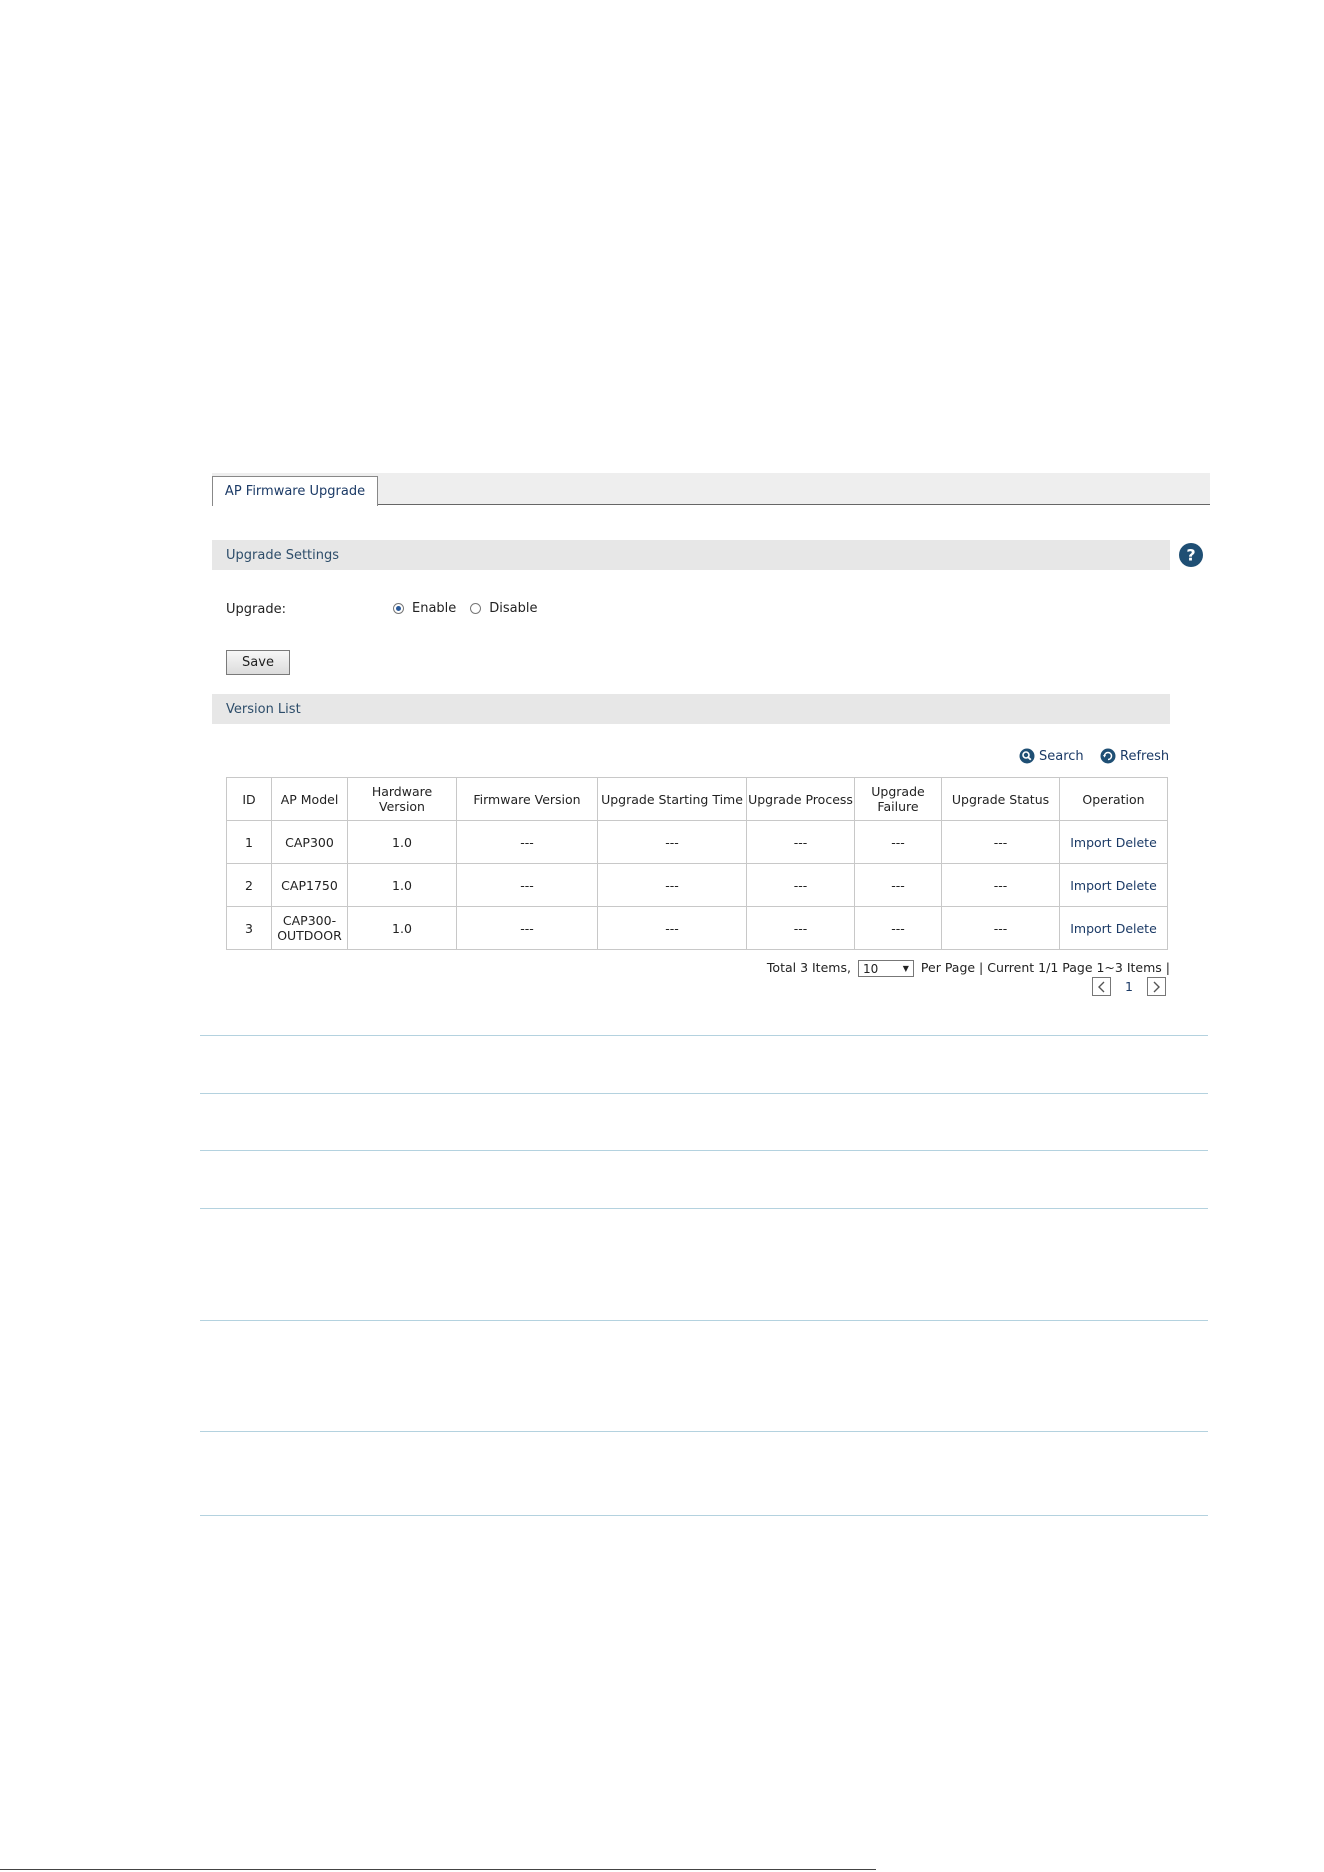 This screenshot has width=1324, height=1872. What do you see at coordinates (691, 709) in the screenshot?
I see `version-list-header: Version List` at bounding box center [691, 709].